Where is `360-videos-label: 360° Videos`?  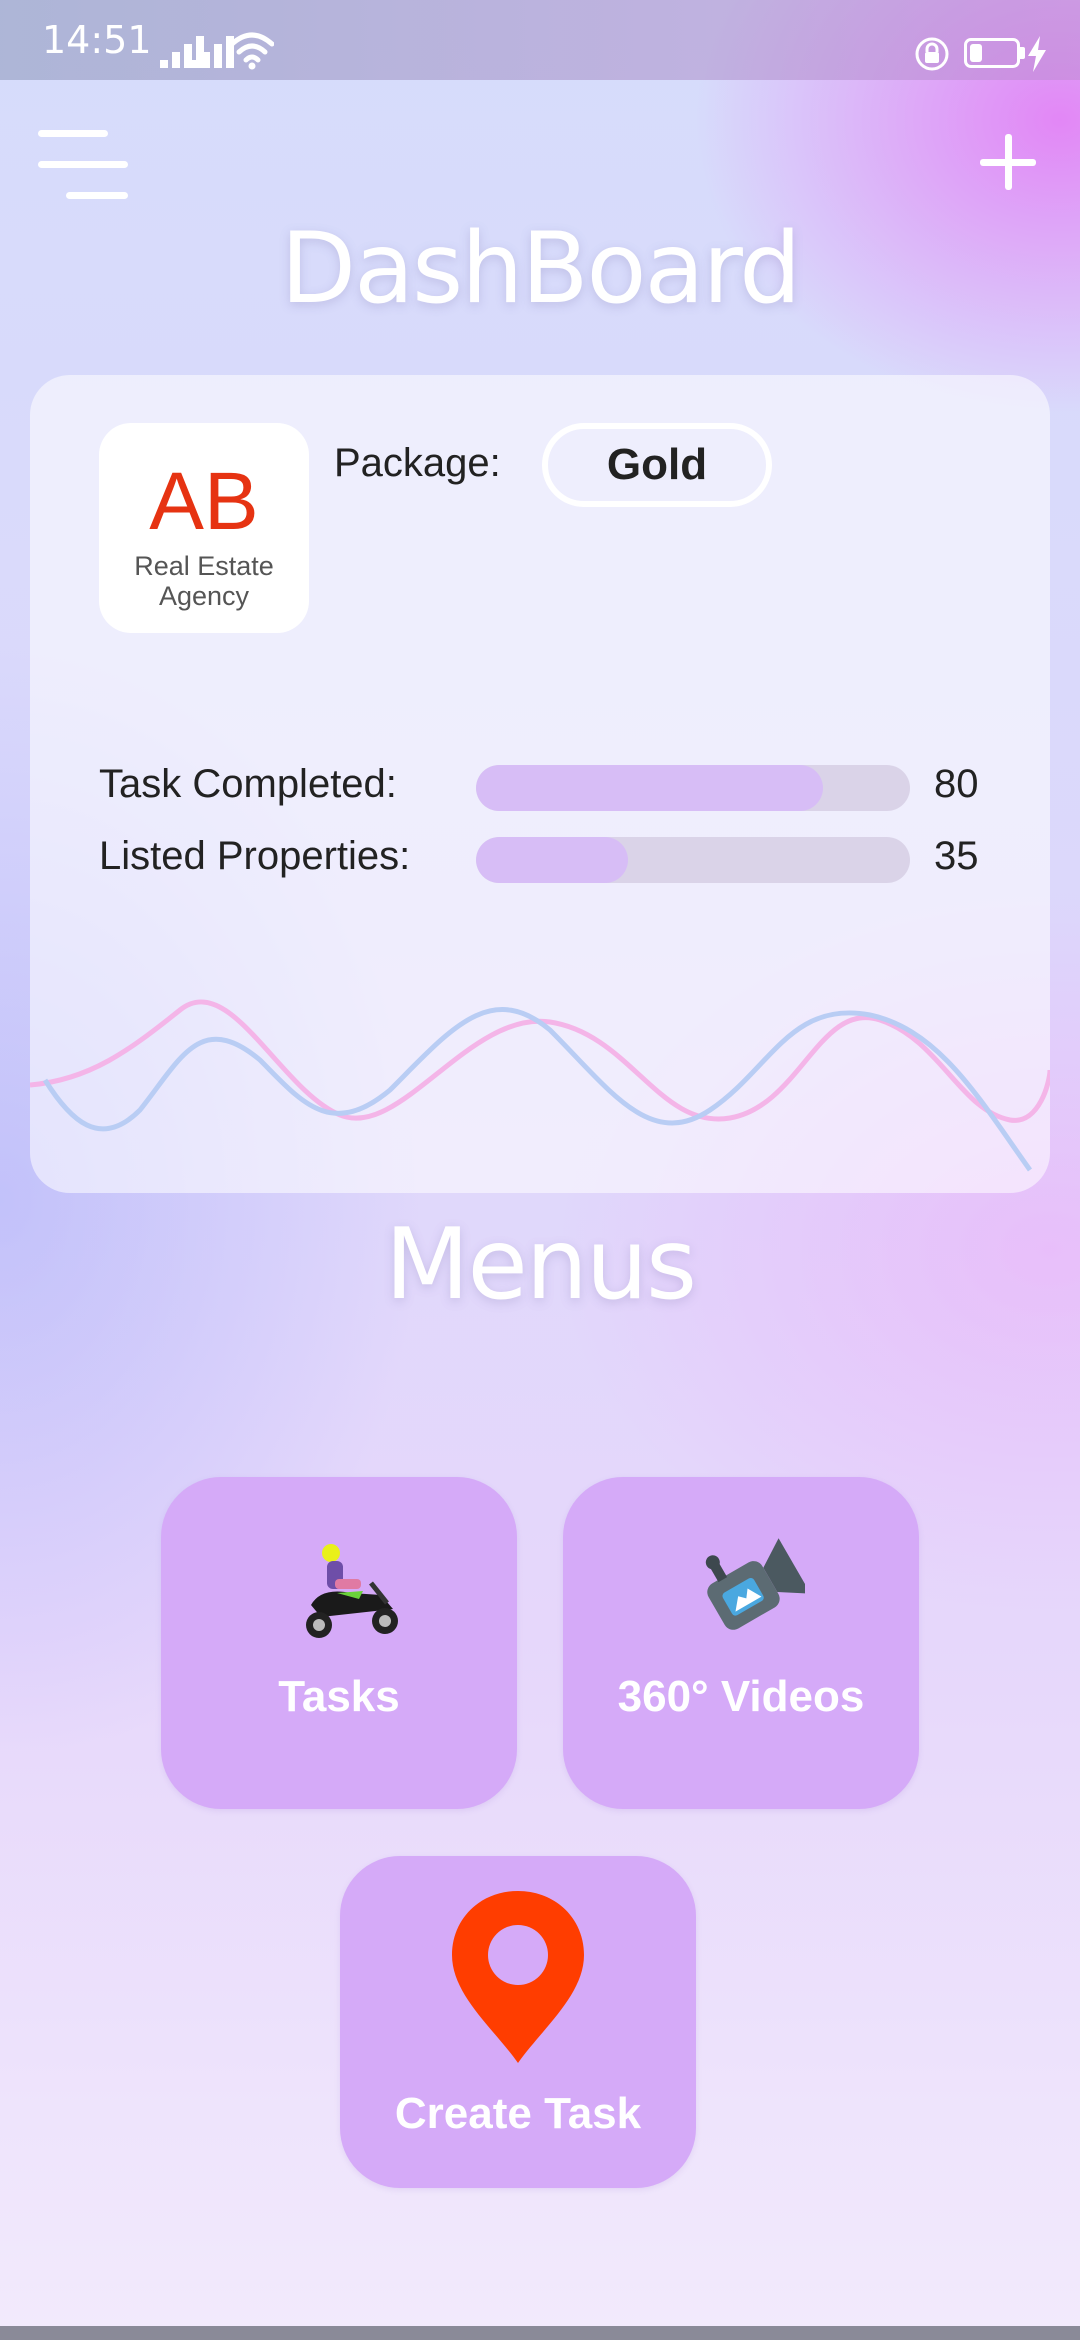 360-videos-label: 360° Videos is located at coordinates (741, 1696).